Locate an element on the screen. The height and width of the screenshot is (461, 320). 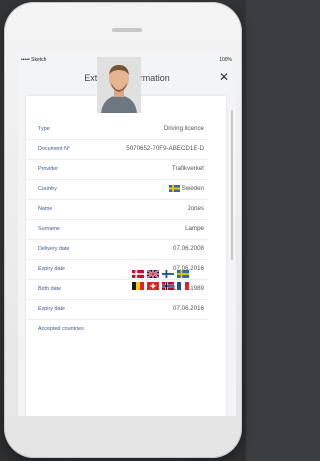
row-label: Document N° is located at coordinates (54, 149).